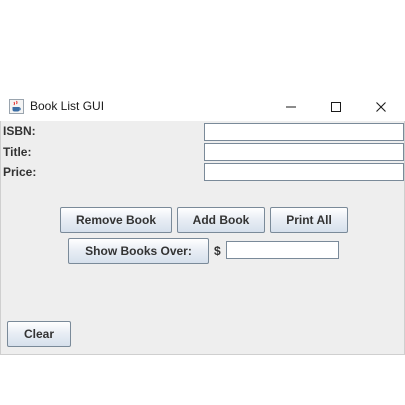 This screenshot has height=405, width=405. I want to click on close-button, so click(381, 107).